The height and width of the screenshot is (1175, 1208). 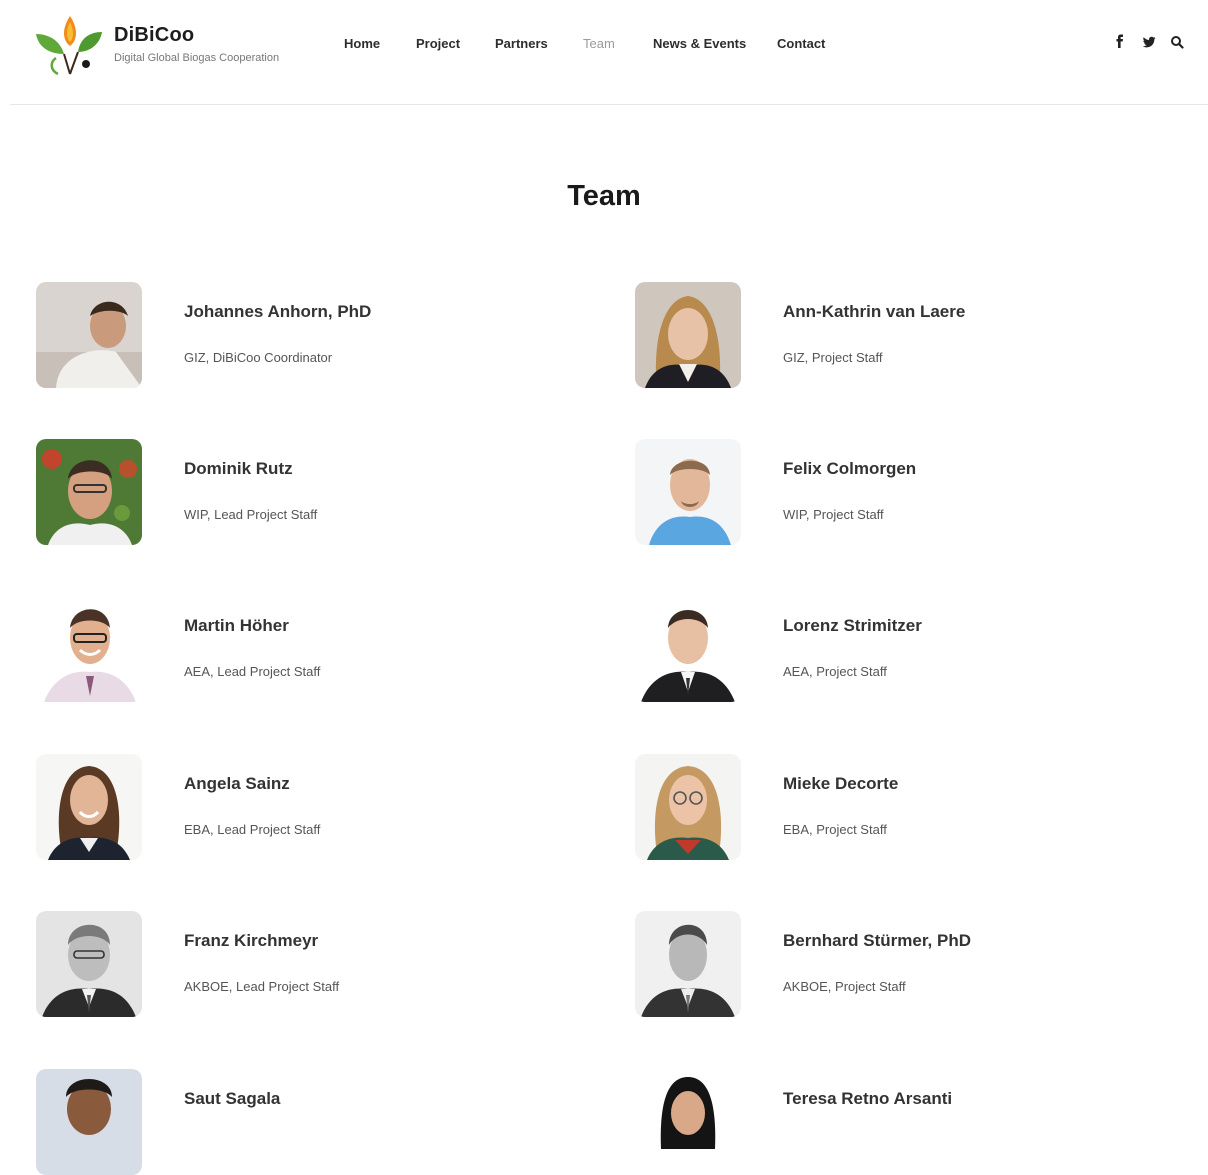 I want to click on header-divider, so click(x=609, y=104).